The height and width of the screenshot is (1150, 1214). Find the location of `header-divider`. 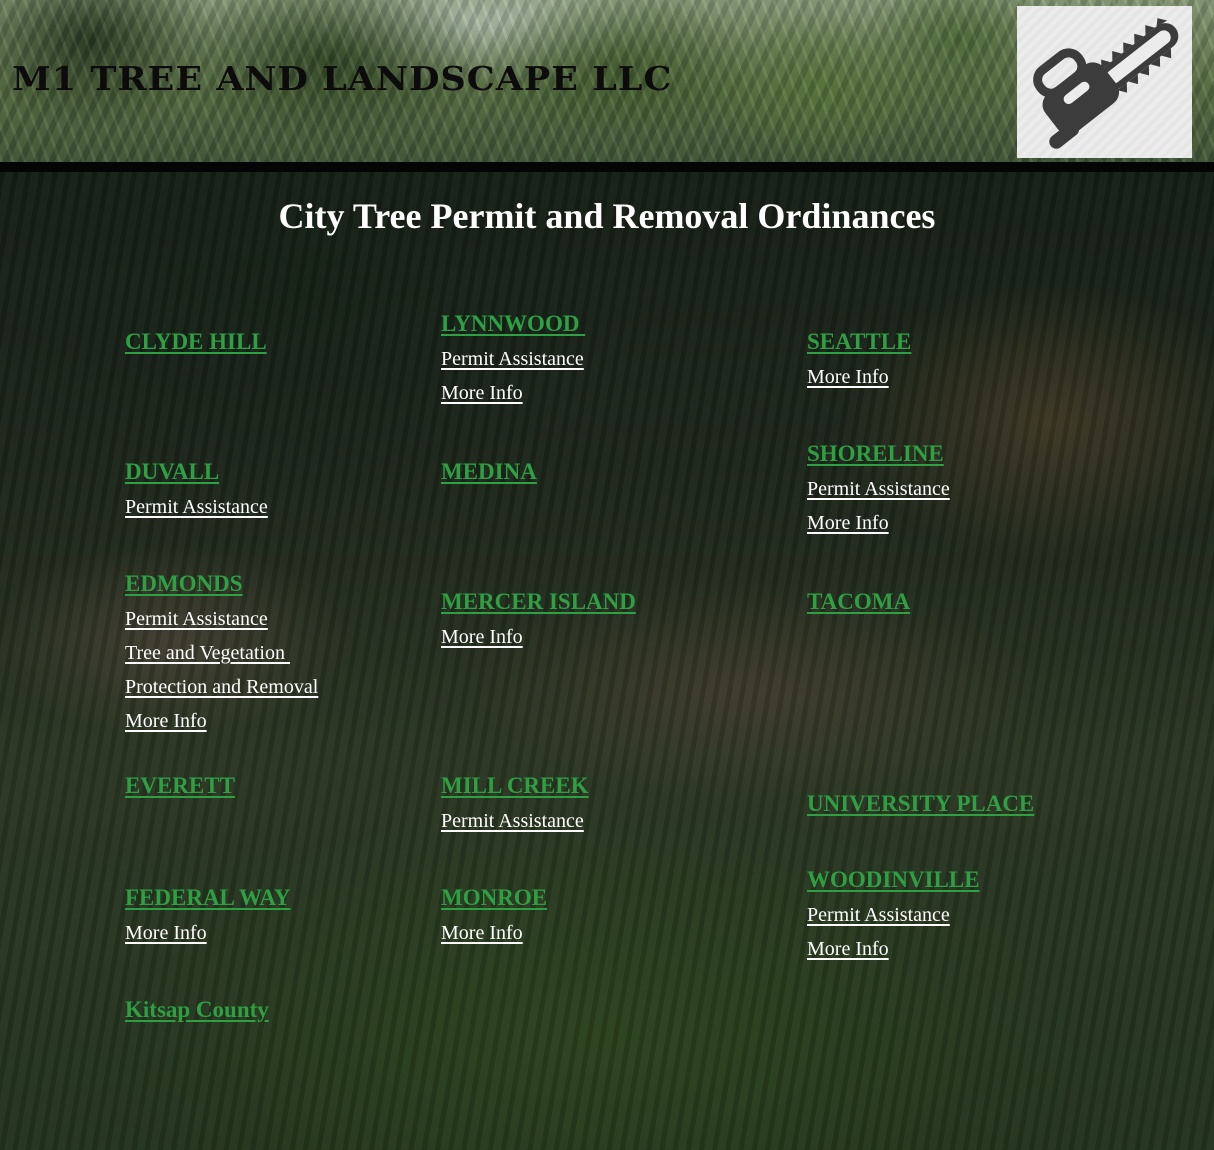

header-divider is located at coordinates (607, 167).